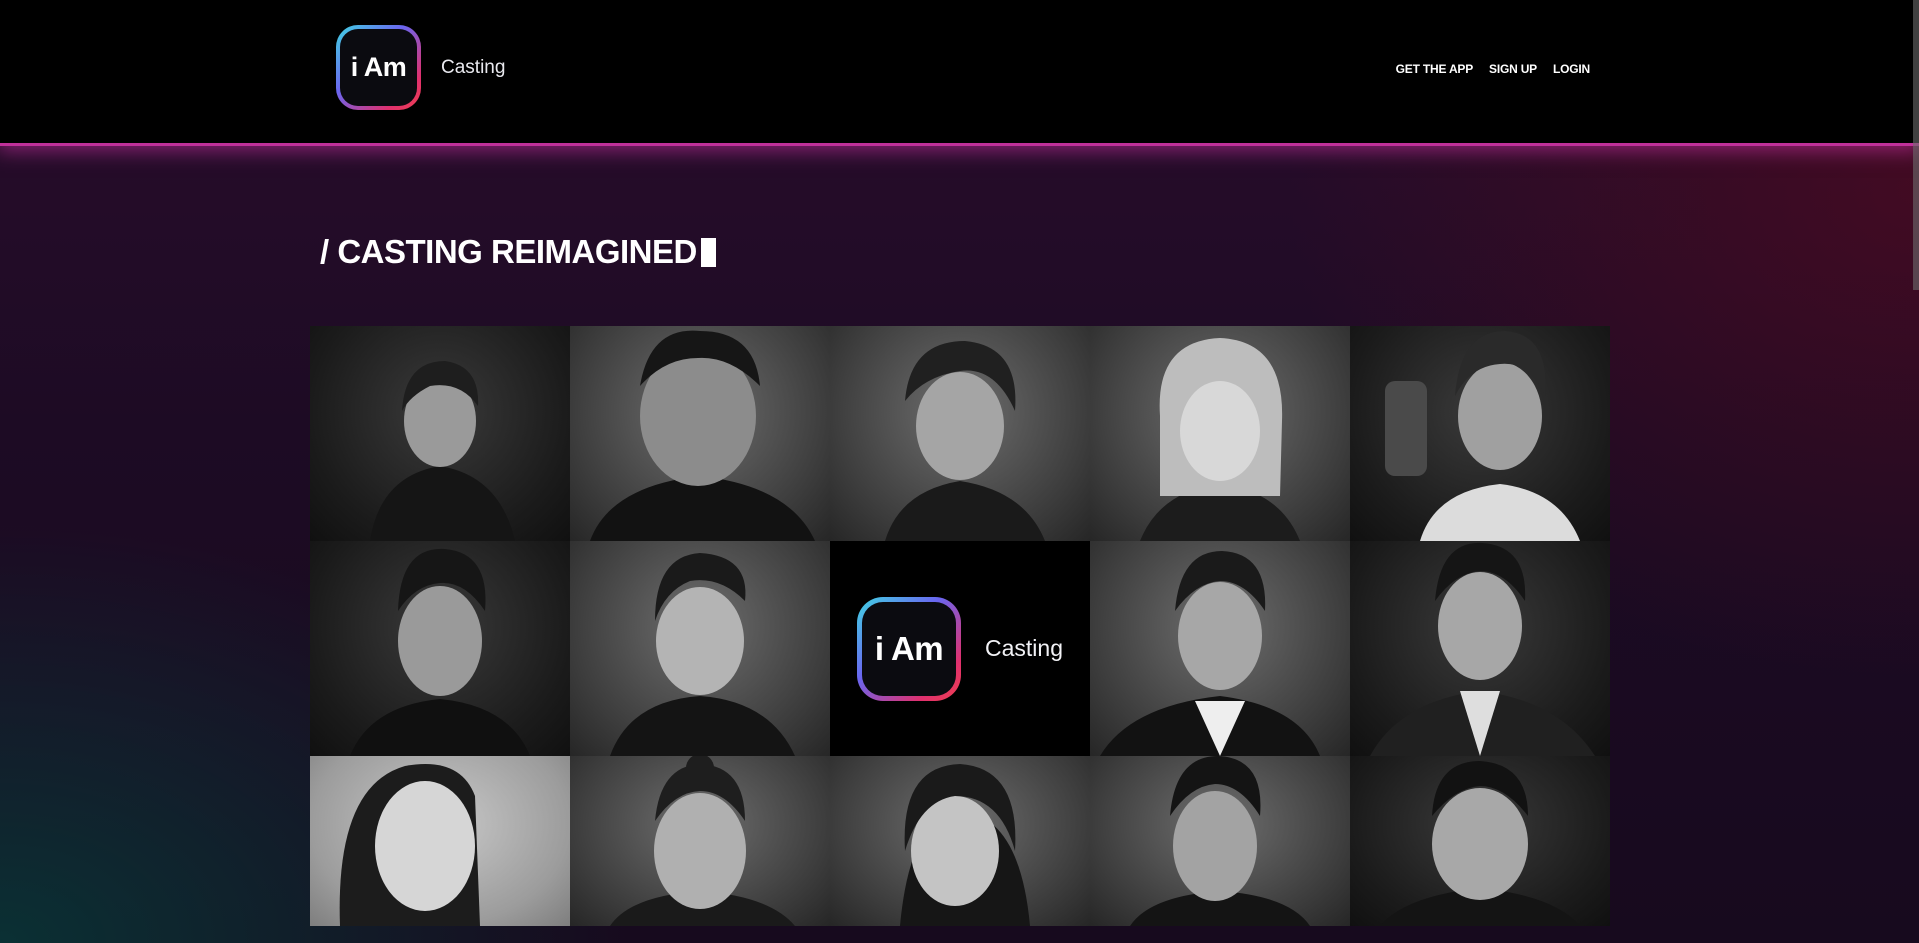 The image size is (1919, 943). I want to click on nav-login: LOGIN, so click(1571, 69).